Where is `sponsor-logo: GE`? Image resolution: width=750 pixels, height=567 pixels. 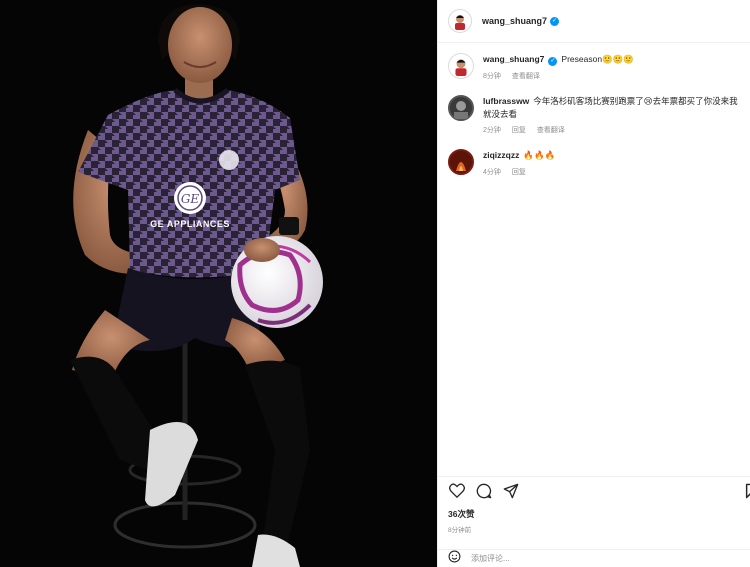 sponsor-logo: GE is located at coordinates (190, 199).